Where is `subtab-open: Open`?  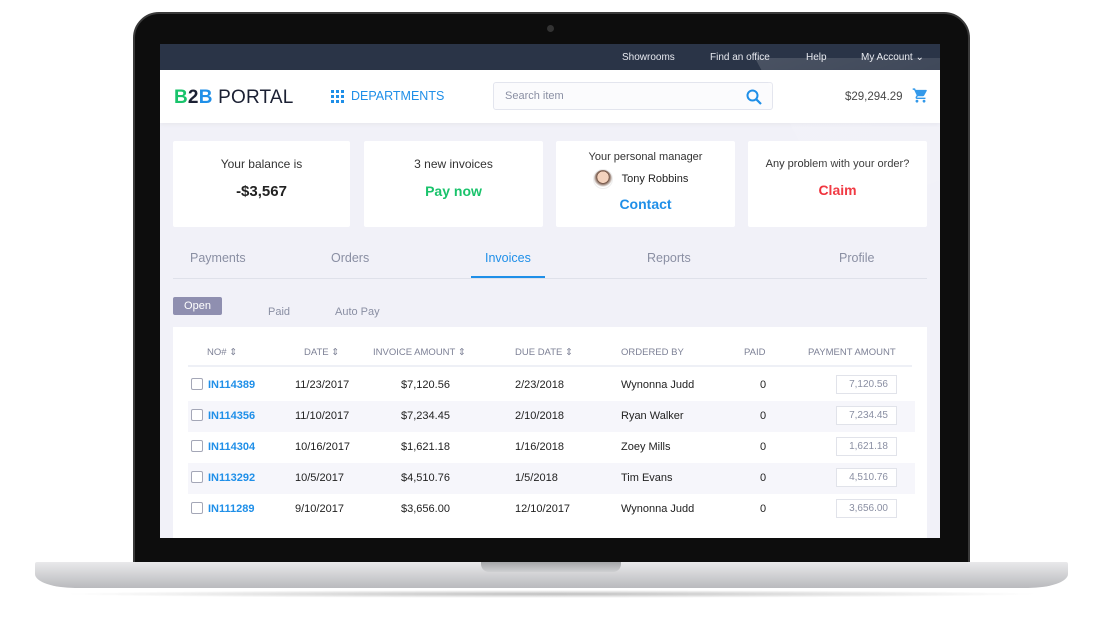
subtab-open: Open is located at coordinates (197, 306).